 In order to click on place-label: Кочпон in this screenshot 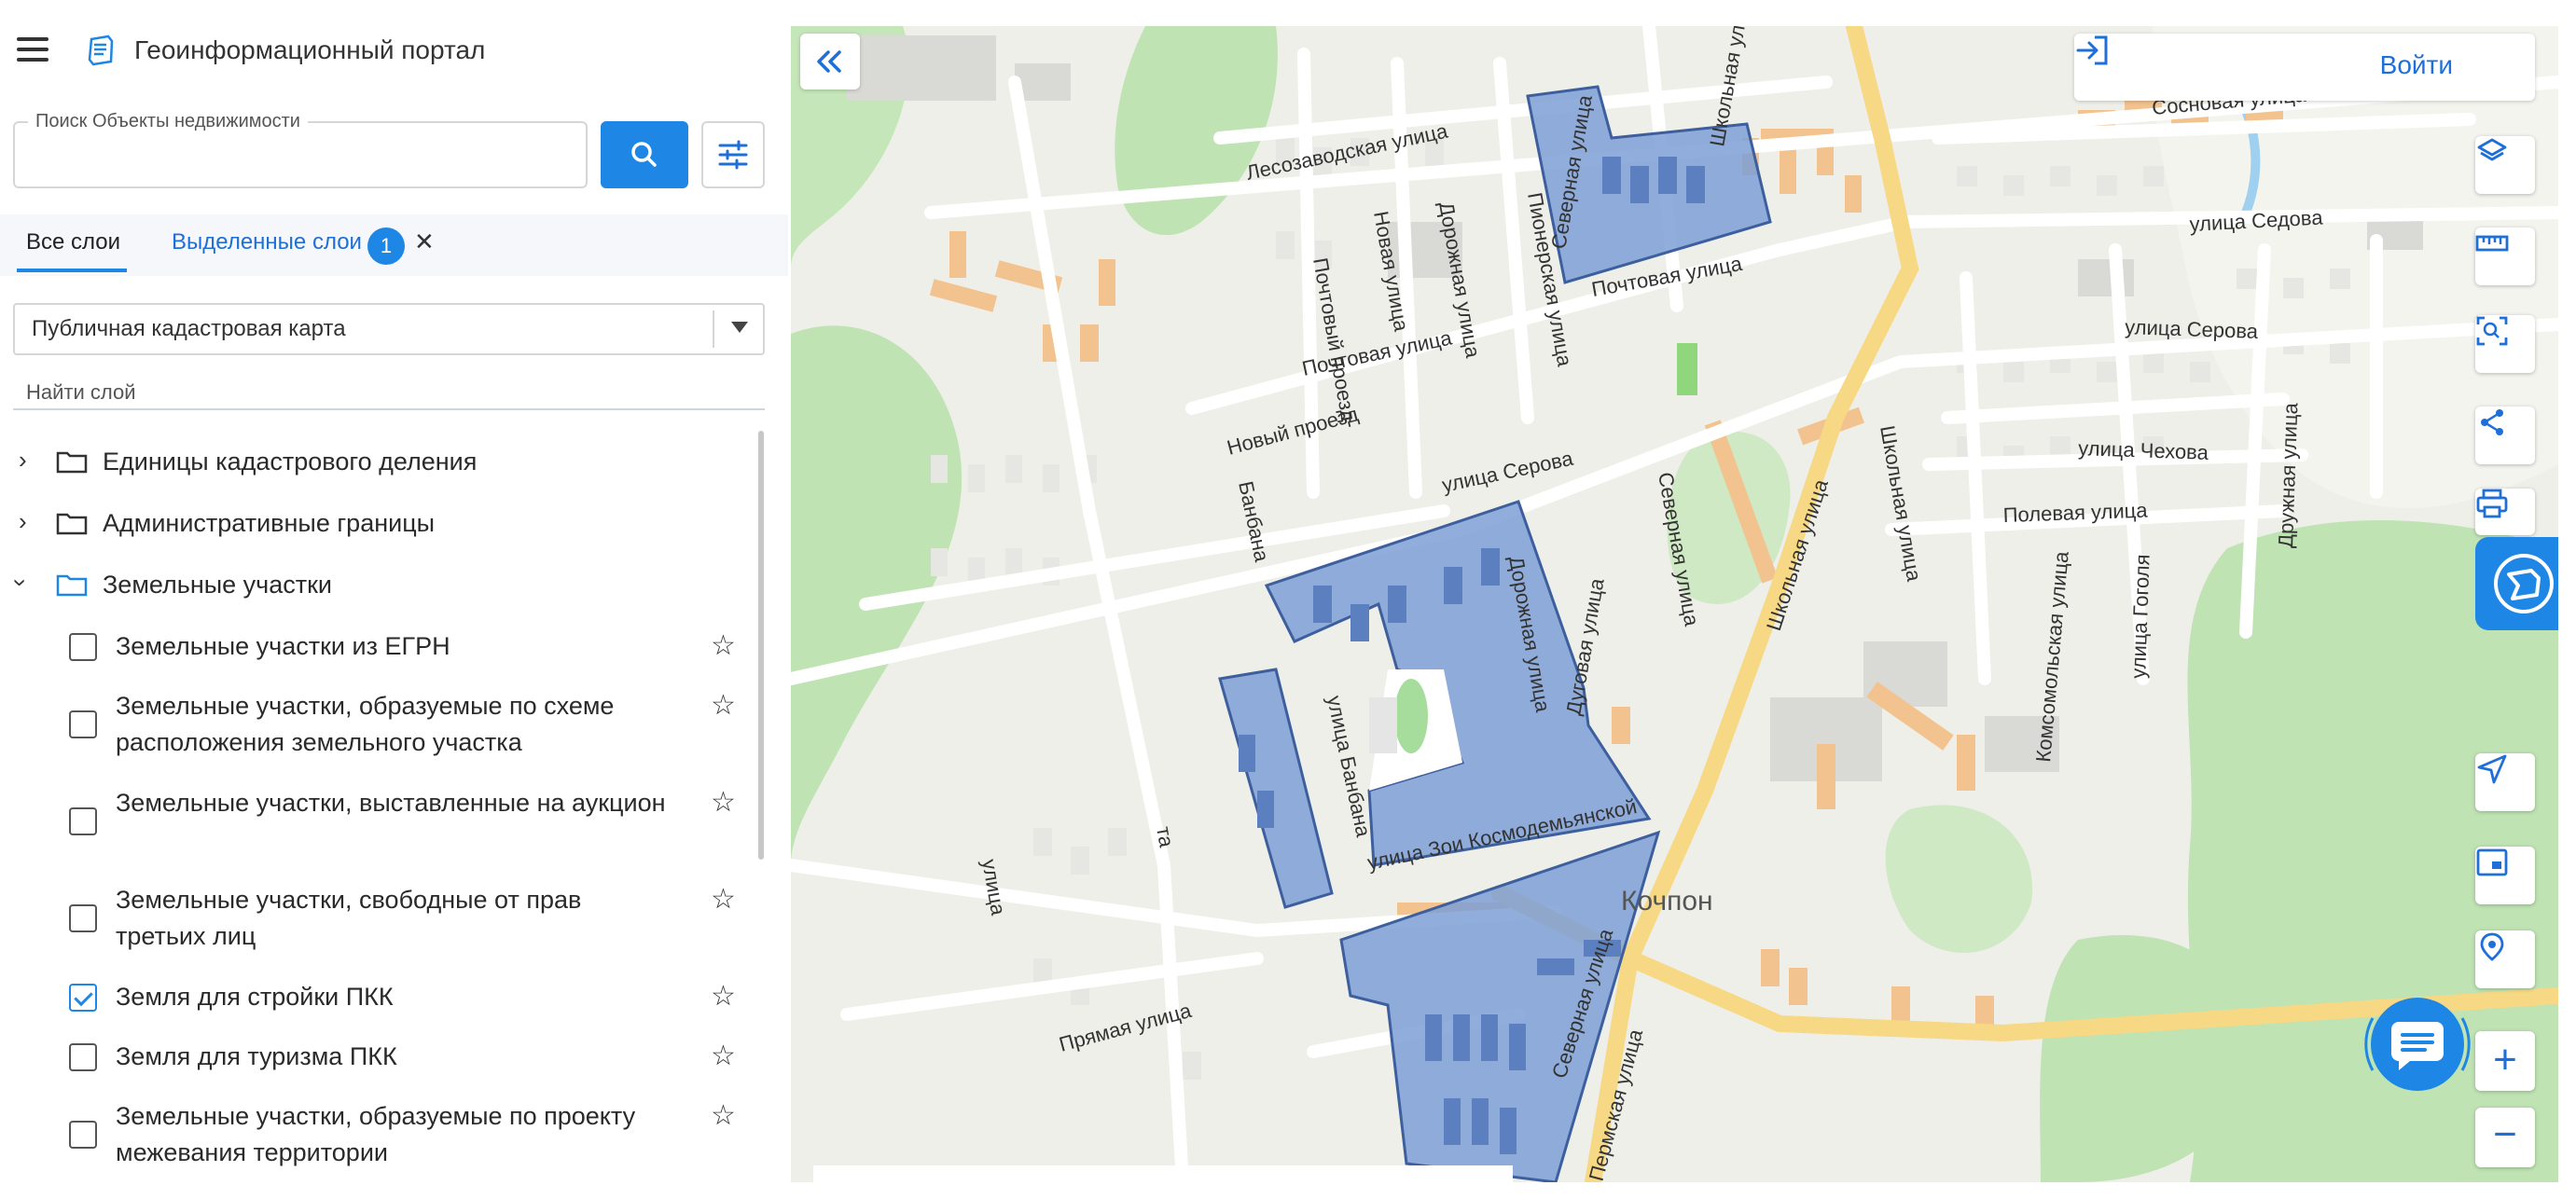, I will do `click(1667, 901)`.